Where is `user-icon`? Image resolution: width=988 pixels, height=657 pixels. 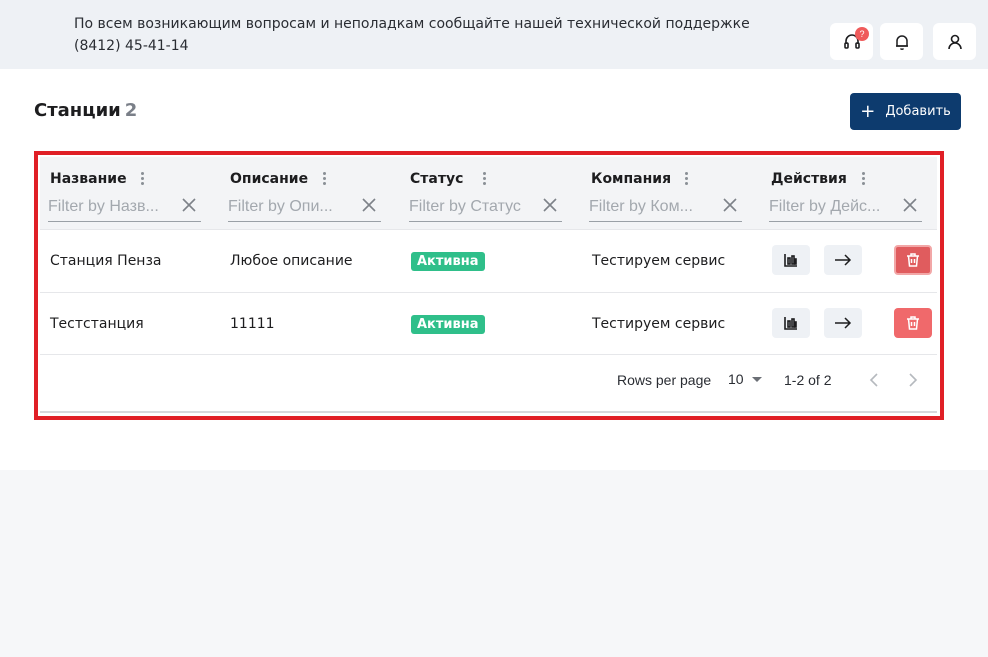 user-icon is located at coordinates (954, 41).